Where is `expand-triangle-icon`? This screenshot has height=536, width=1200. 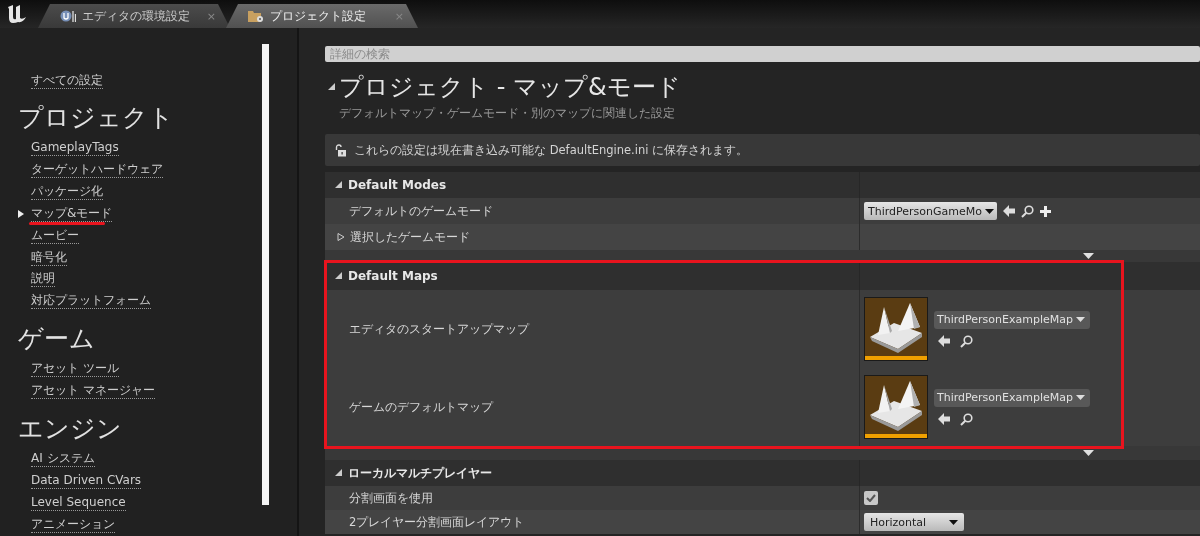
expand-triangle-icon is located at coordinates (341, 237).